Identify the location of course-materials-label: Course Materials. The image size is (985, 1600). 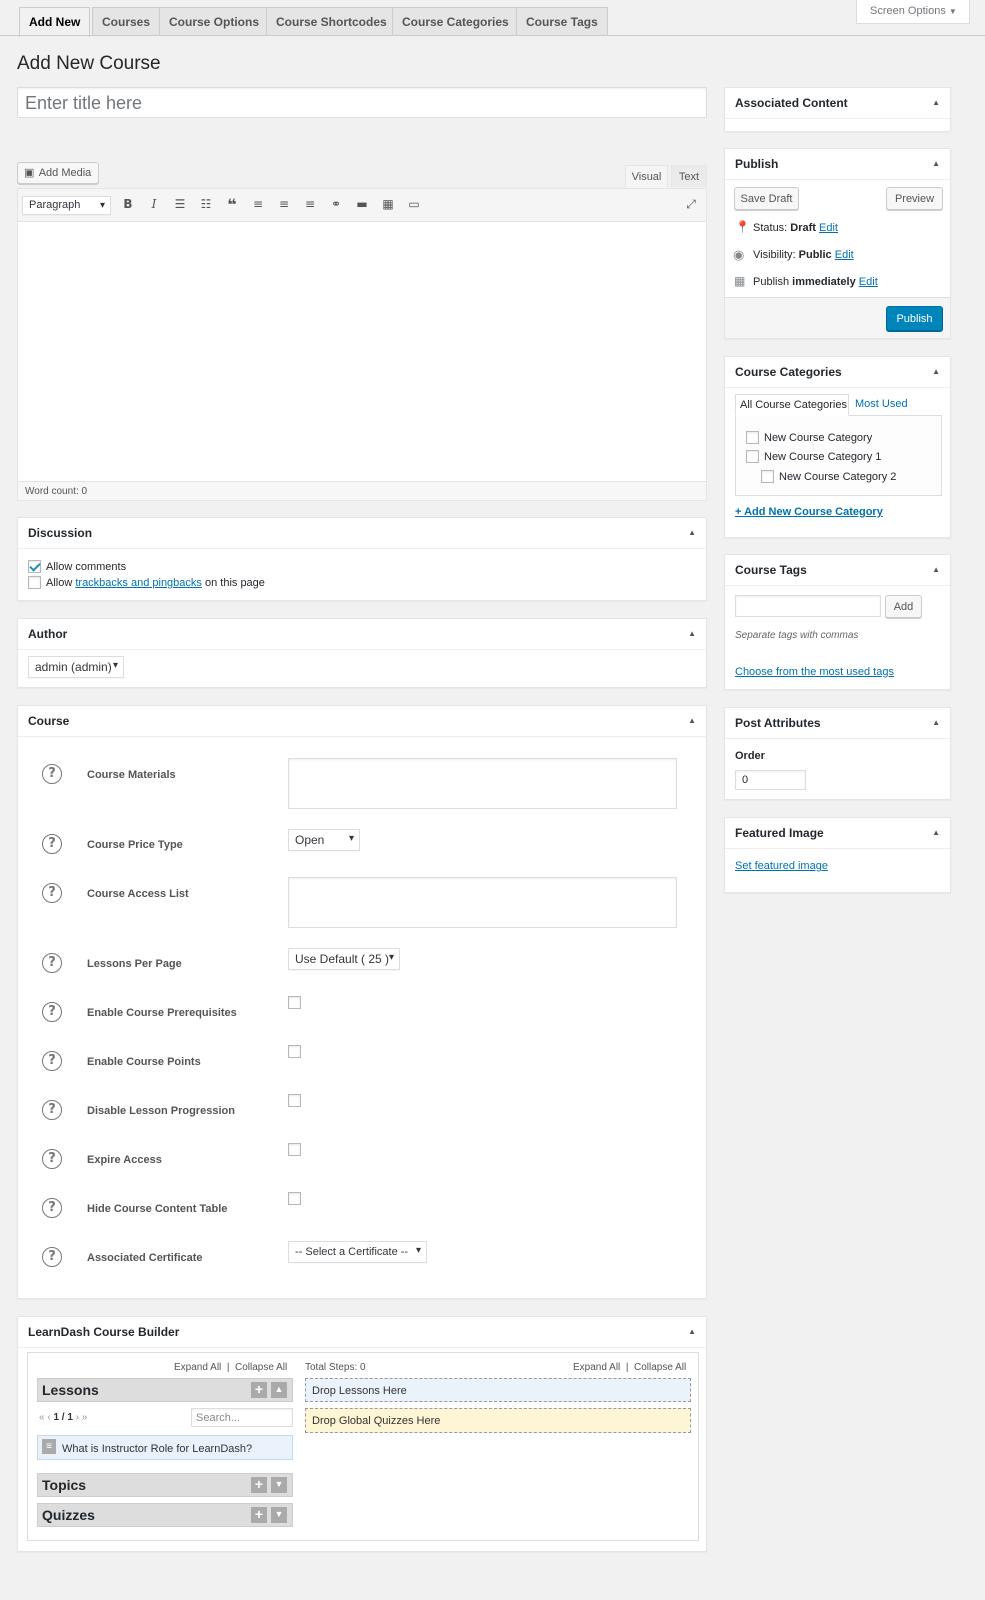
(131, 775).